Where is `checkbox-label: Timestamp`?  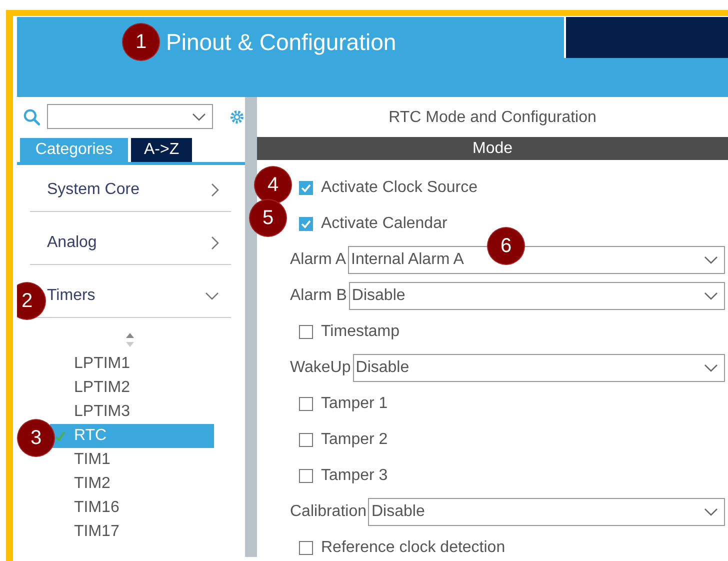
checkbox-label: Timestamp is located at coordinates (360, 332).